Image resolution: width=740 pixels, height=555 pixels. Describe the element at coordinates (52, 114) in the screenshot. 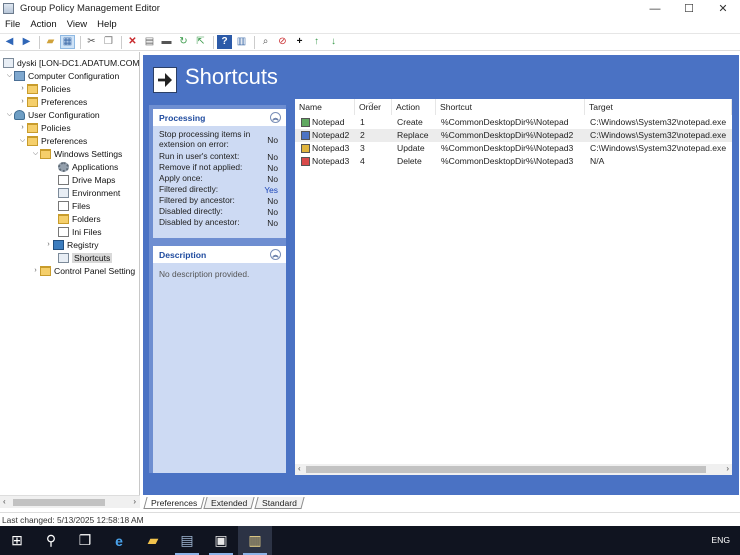

I see `tree-user-configuration: ⌵ User Configuration` at that location.